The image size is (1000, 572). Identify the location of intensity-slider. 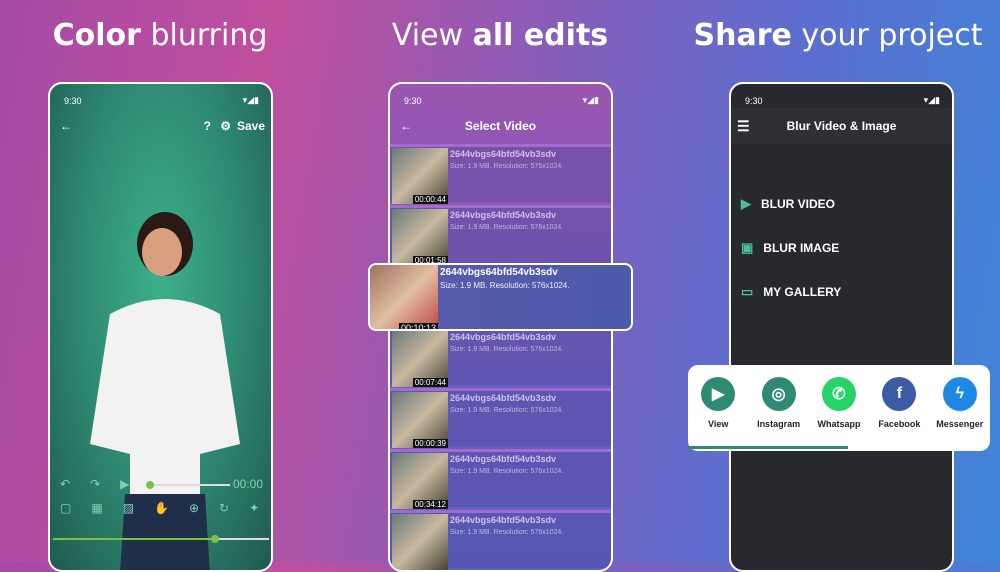
(161, 539).